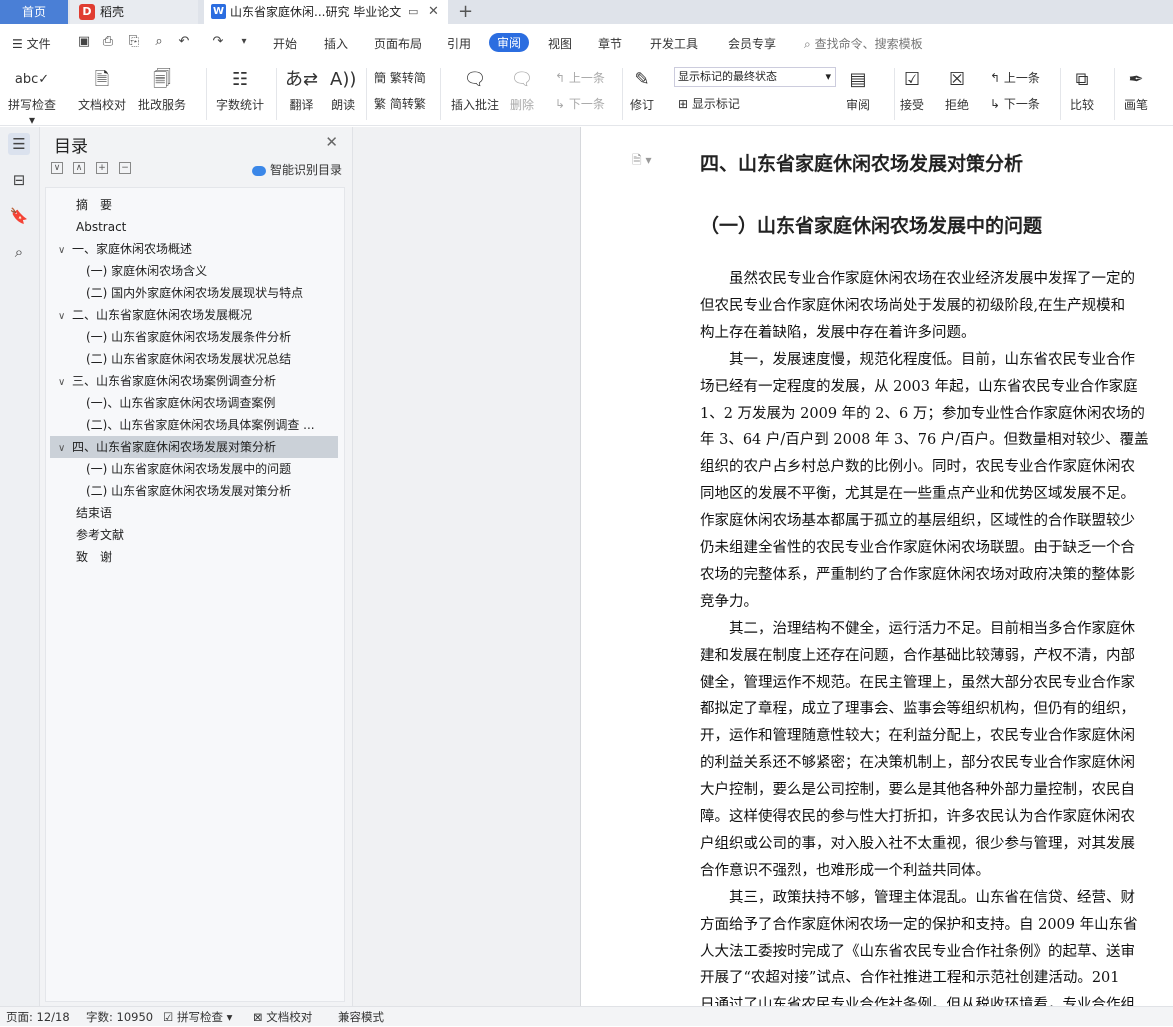  What do you see at coordinates (912, 89) in the screenshot?
I see `accept-button: ☑ 接受` at bounding box center [912, 89].